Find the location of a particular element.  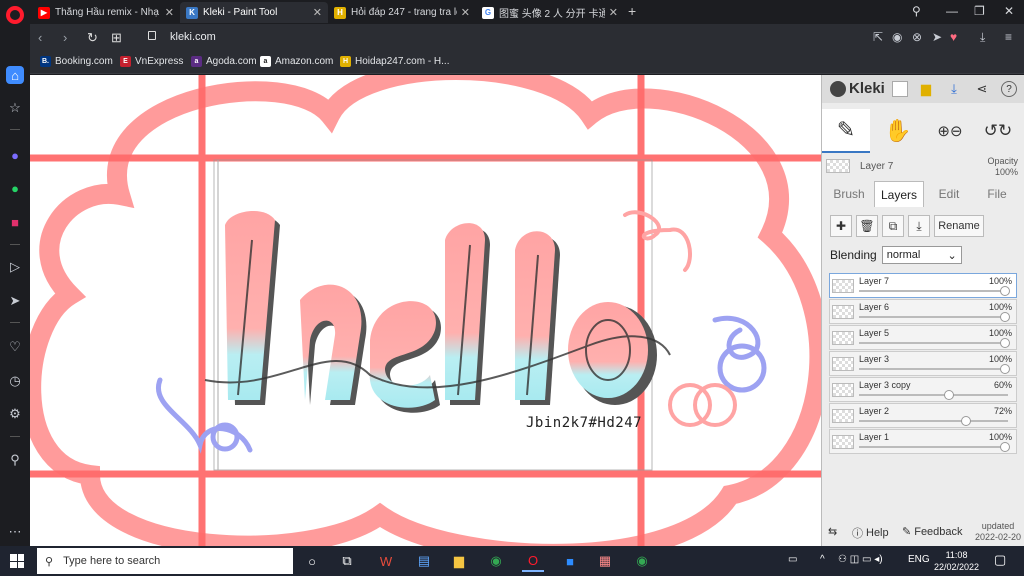

star-icon: ☆ is located at coordinates (15, 108).